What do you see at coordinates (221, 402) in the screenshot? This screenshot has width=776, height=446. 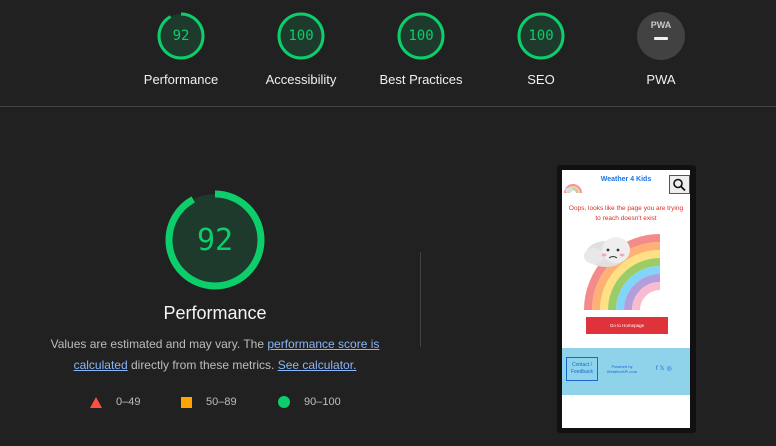 I see `legend-average-label: 50–89` at bounding box center [221, 402].